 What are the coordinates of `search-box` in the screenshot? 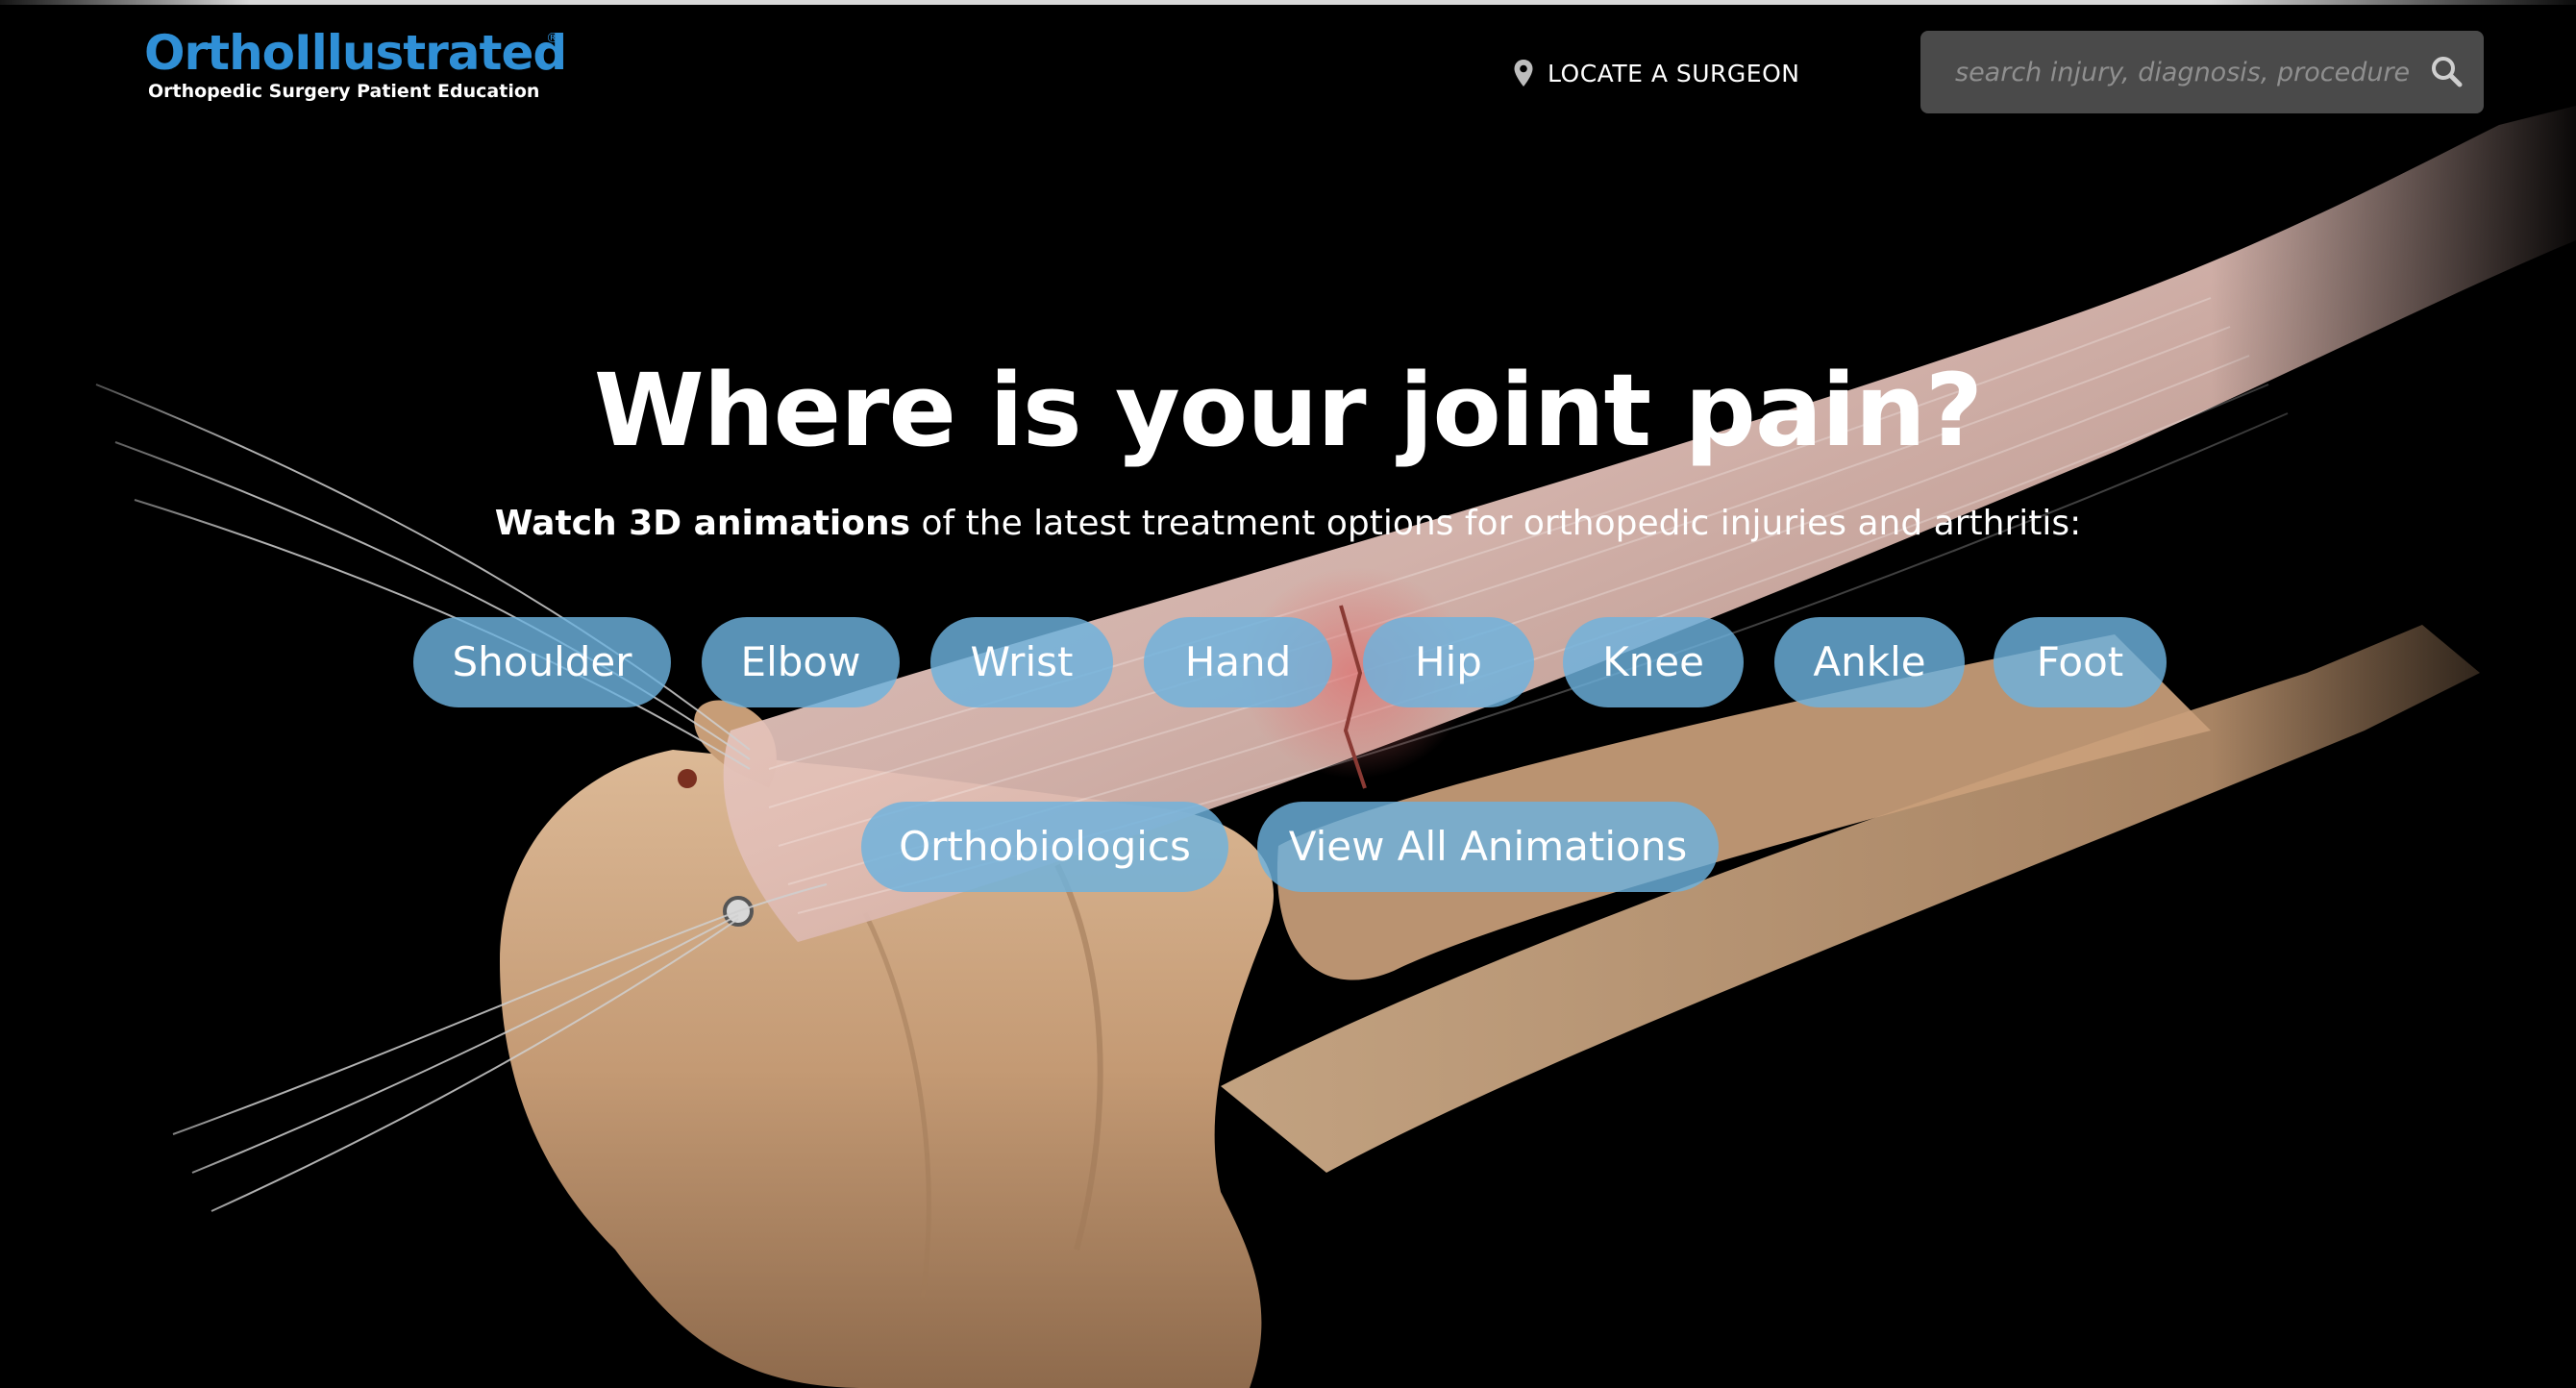 It's located at (2202, 72).